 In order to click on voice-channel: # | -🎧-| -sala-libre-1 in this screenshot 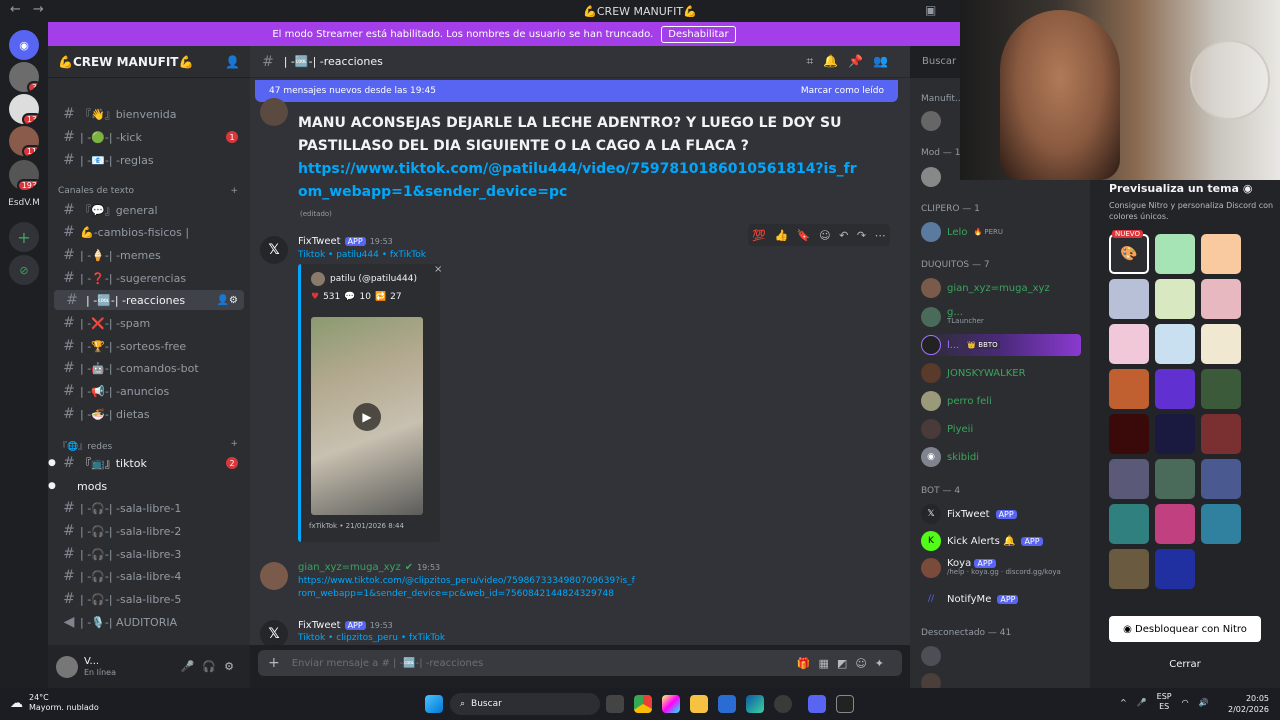, I will do `click(149, 508)`.